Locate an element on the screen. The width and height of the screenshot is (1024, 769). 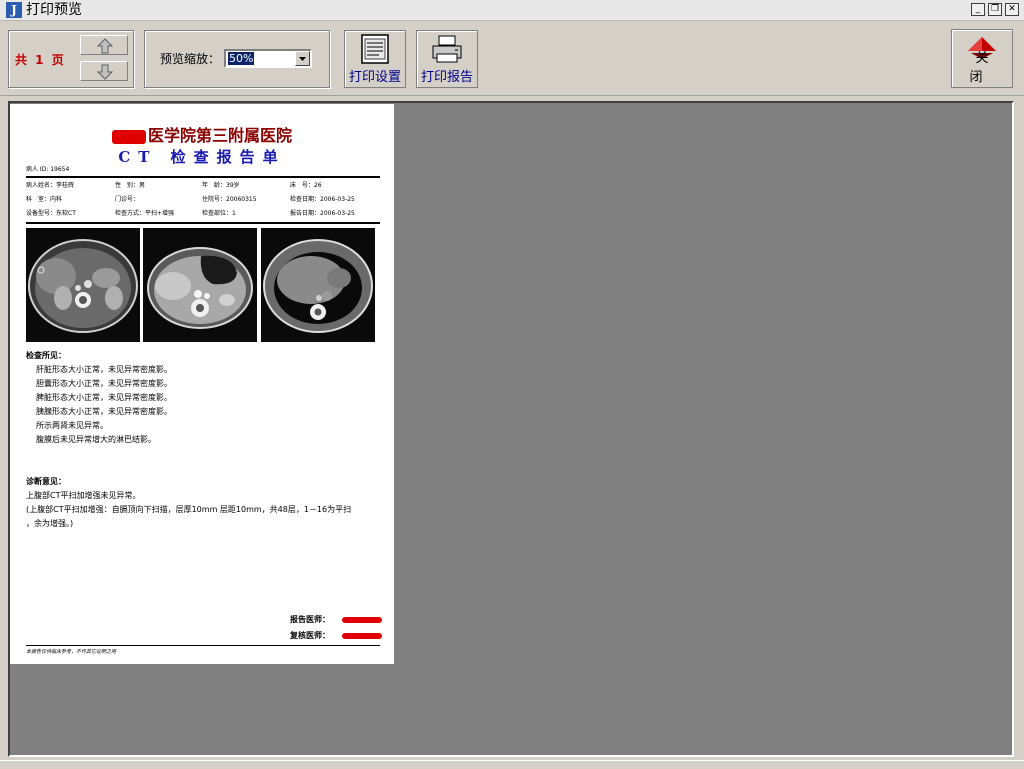
finding-line: 肝脏形态大小正常，未见异常密度影。 is located at coordinates (104, 369).